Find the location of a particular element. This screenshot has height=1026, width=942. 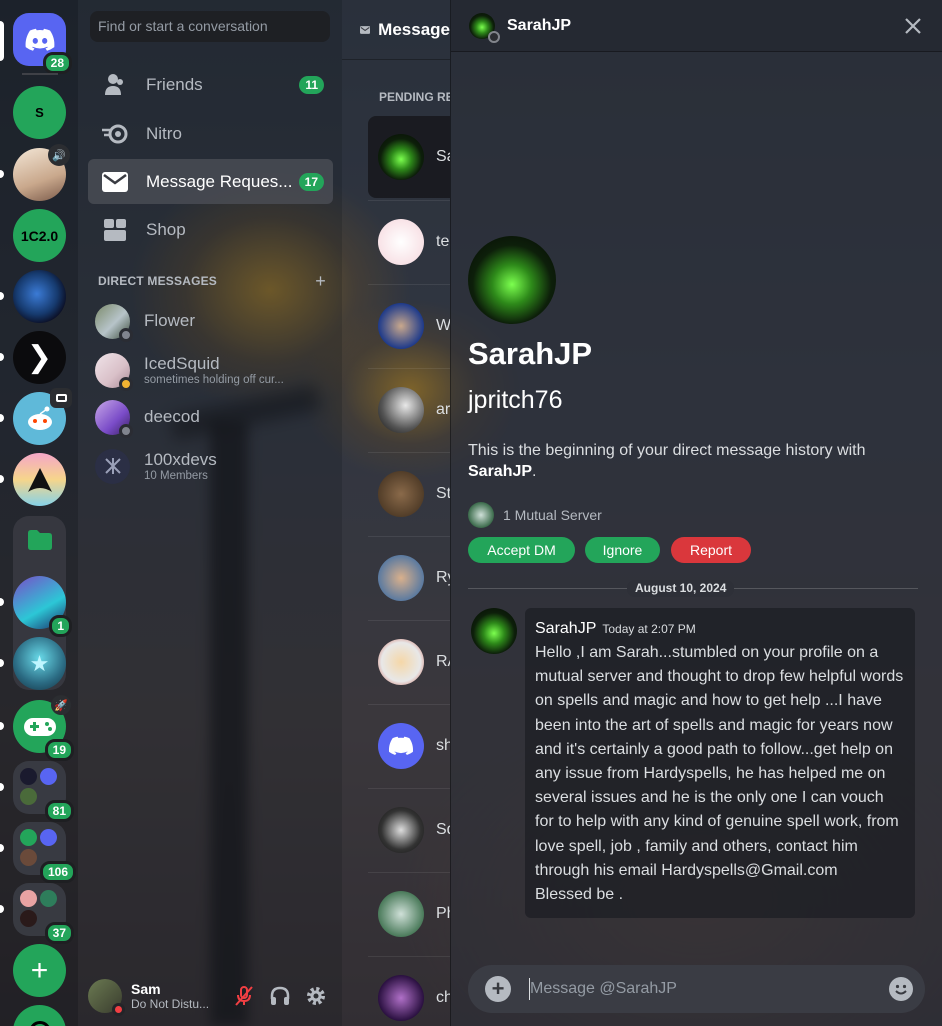

nav-shop-label: Shop is located at coordinates (166, 229).